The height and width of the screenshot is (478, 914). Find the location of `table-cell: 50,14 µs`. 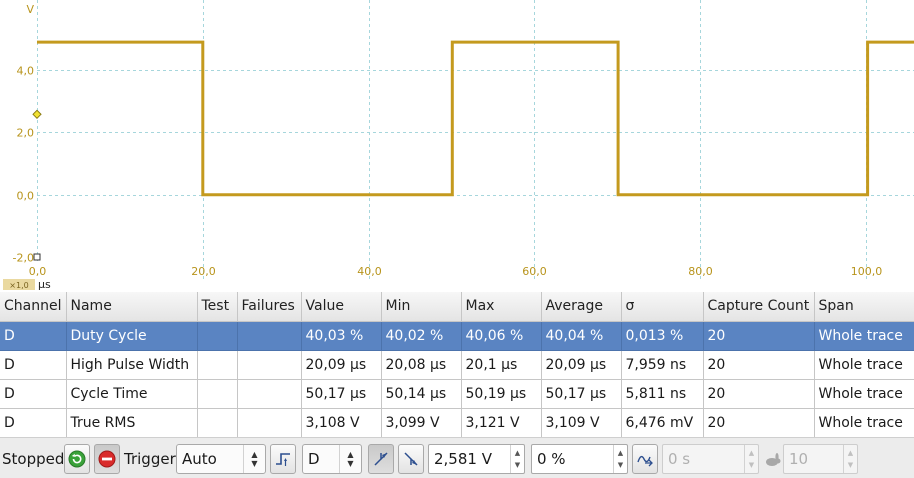

table-cell: 50,14 µs is located at coordinates (421, 394).